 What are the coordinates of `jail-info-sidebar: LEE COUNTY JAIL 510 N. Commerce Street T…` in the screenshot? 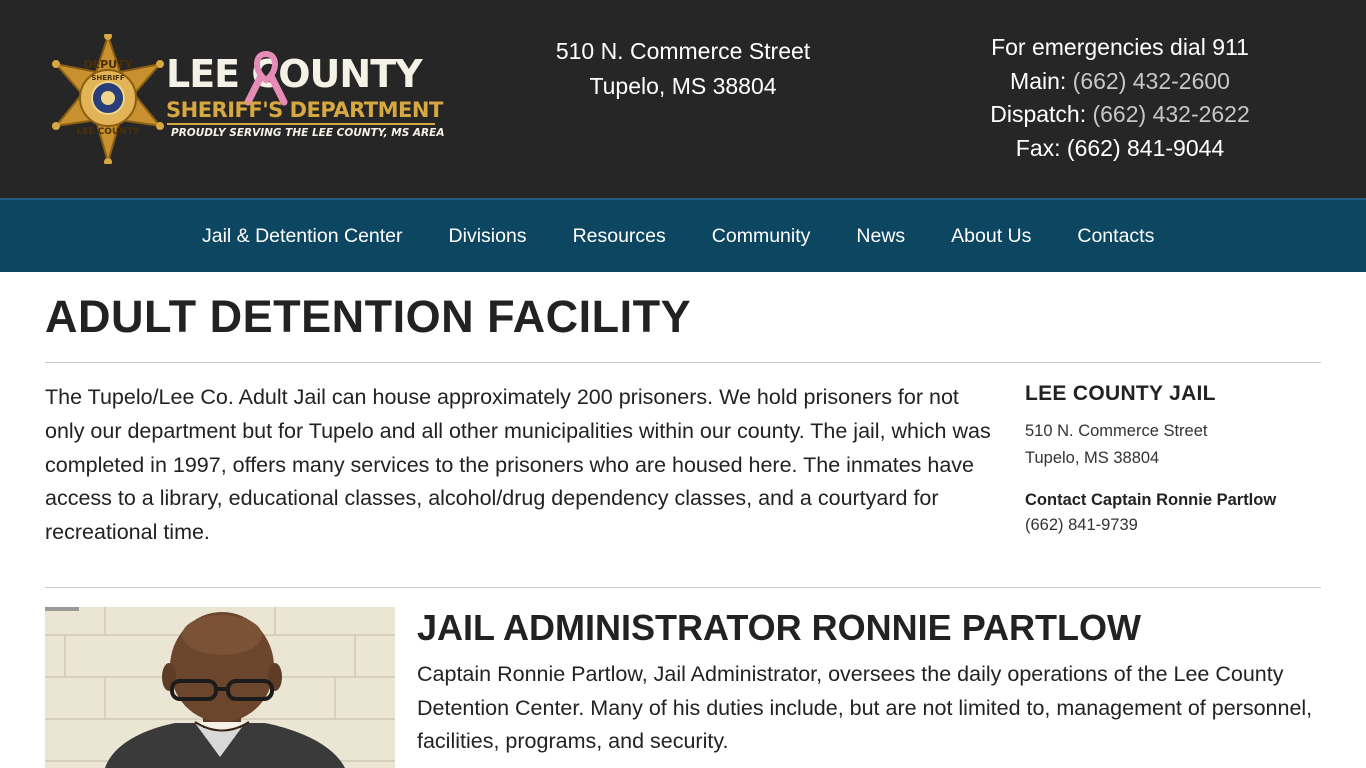 It's located at (1175, 459).